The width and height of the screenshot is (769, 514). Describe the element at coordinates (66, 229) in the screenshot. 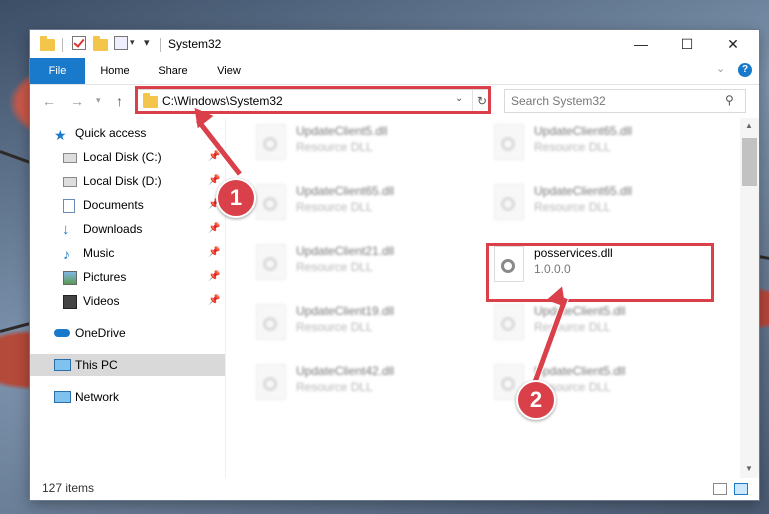

I see `download-arrow-icon: ↓` at that location.